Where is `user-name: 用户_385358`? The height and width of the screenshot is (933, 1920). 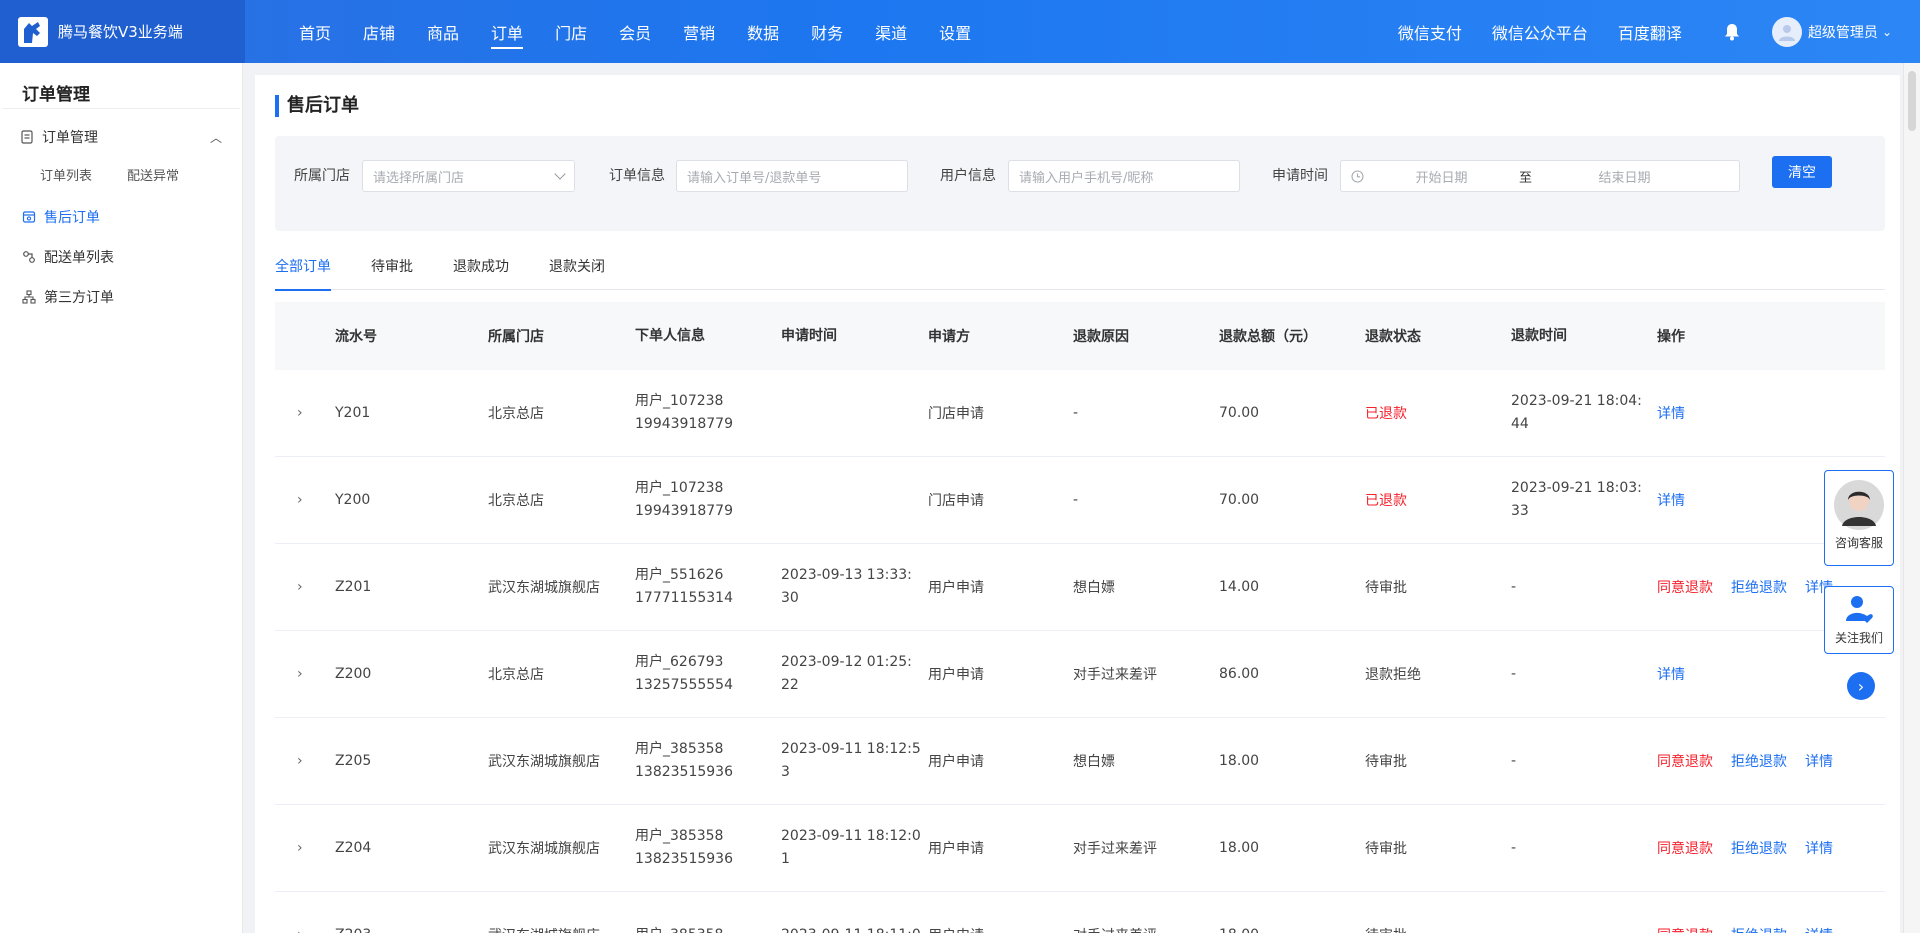
user-name: 用户_385358 is located at coordinates (679, 749).